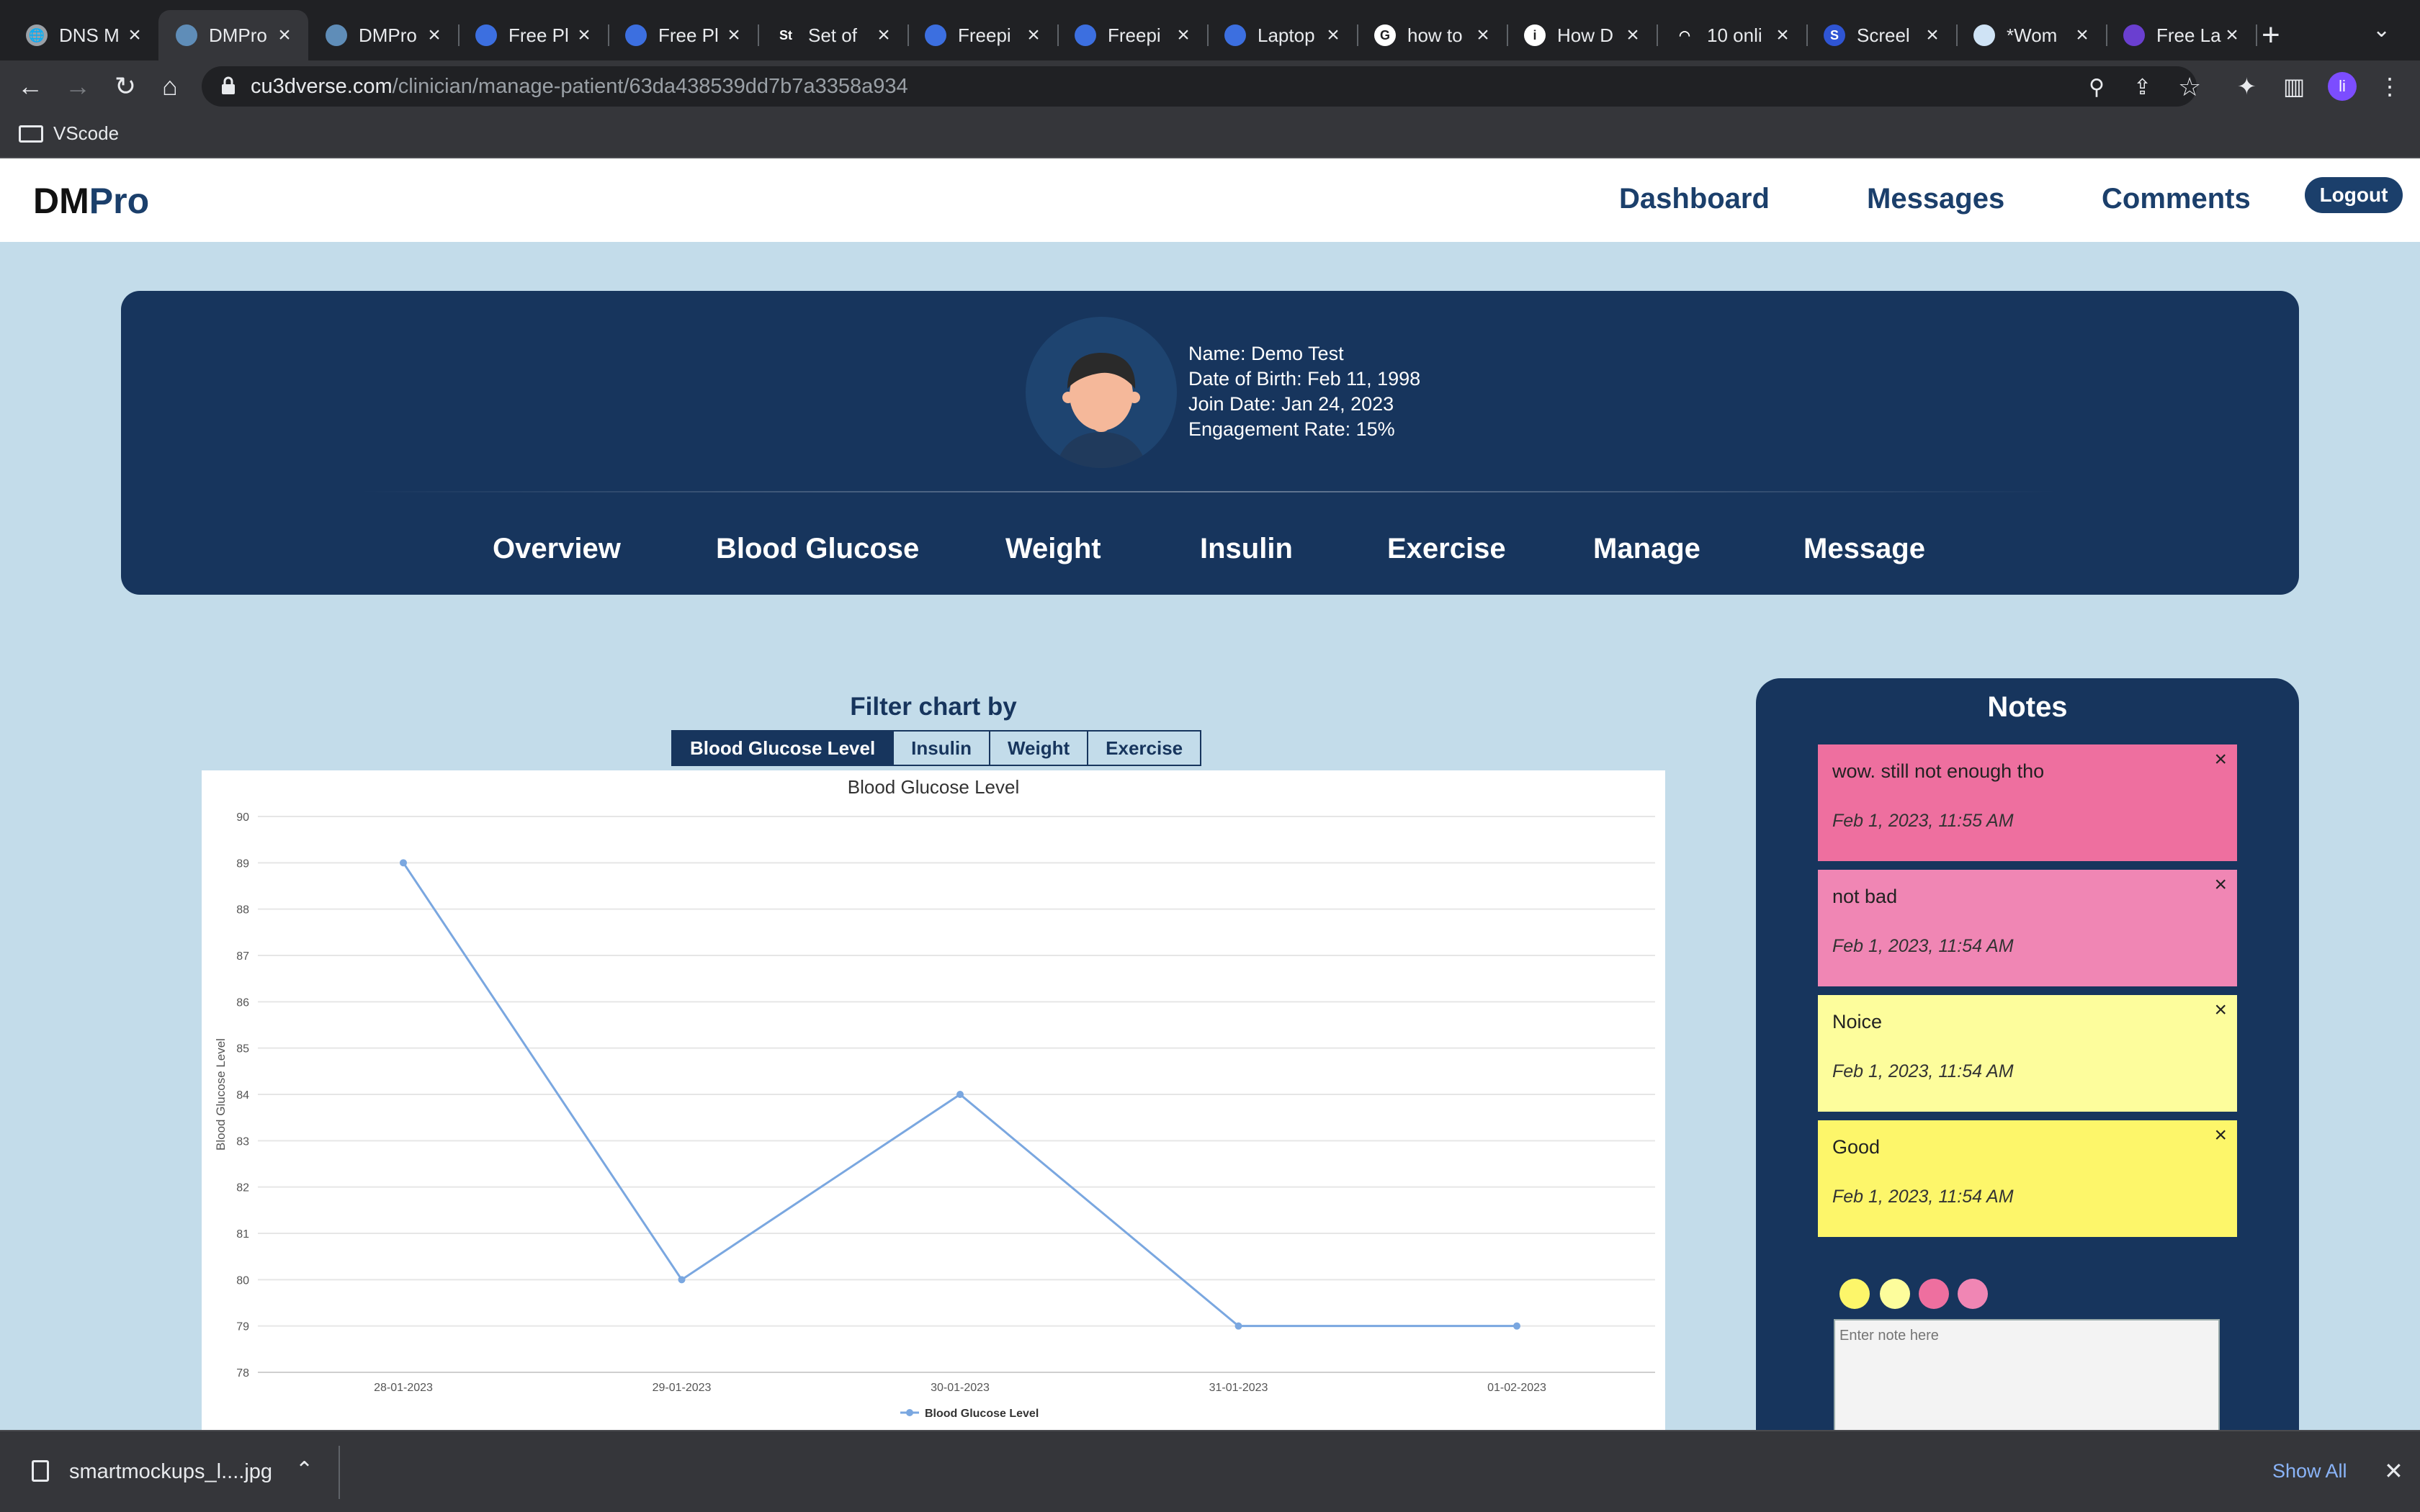 This screenshot has width=2420, height=1512. Describe the element at coordinates (91, 201) in the screenshot. I see `dmpro-logo: DMPro` at that location.